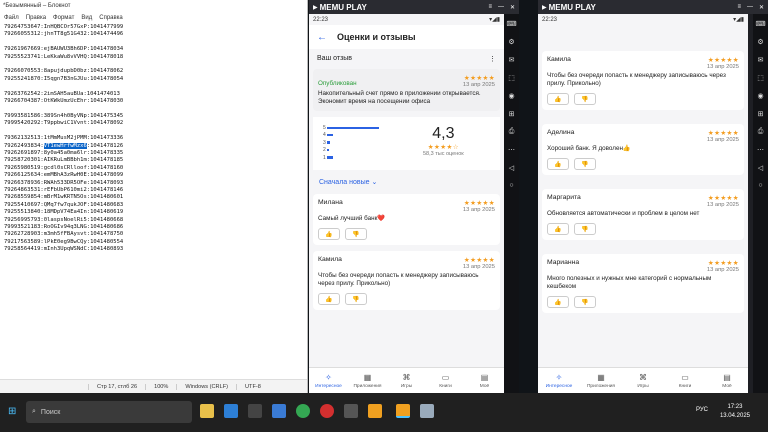  I want to click on published-label: Опубликован, so click(337, 83).